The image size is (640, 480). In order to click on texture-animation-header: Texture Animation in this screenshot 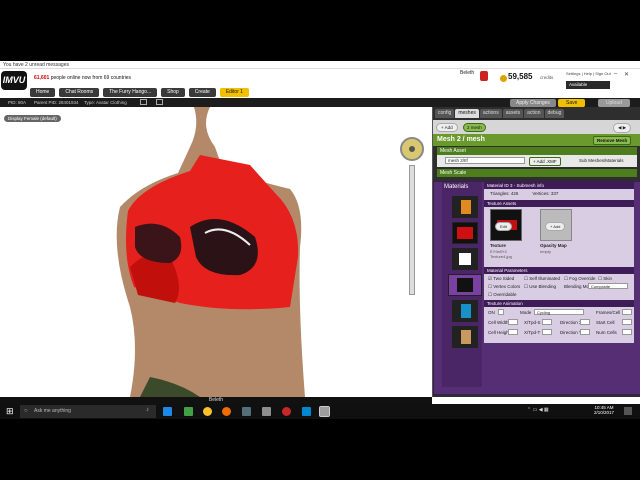, I will do `click(559, 303)`.